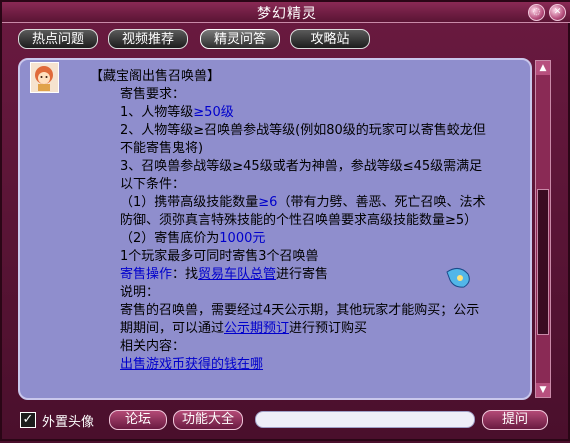  Describe the element at coordinates (543, 262) in the screenshot. I see `scroll-thumb` at that location.